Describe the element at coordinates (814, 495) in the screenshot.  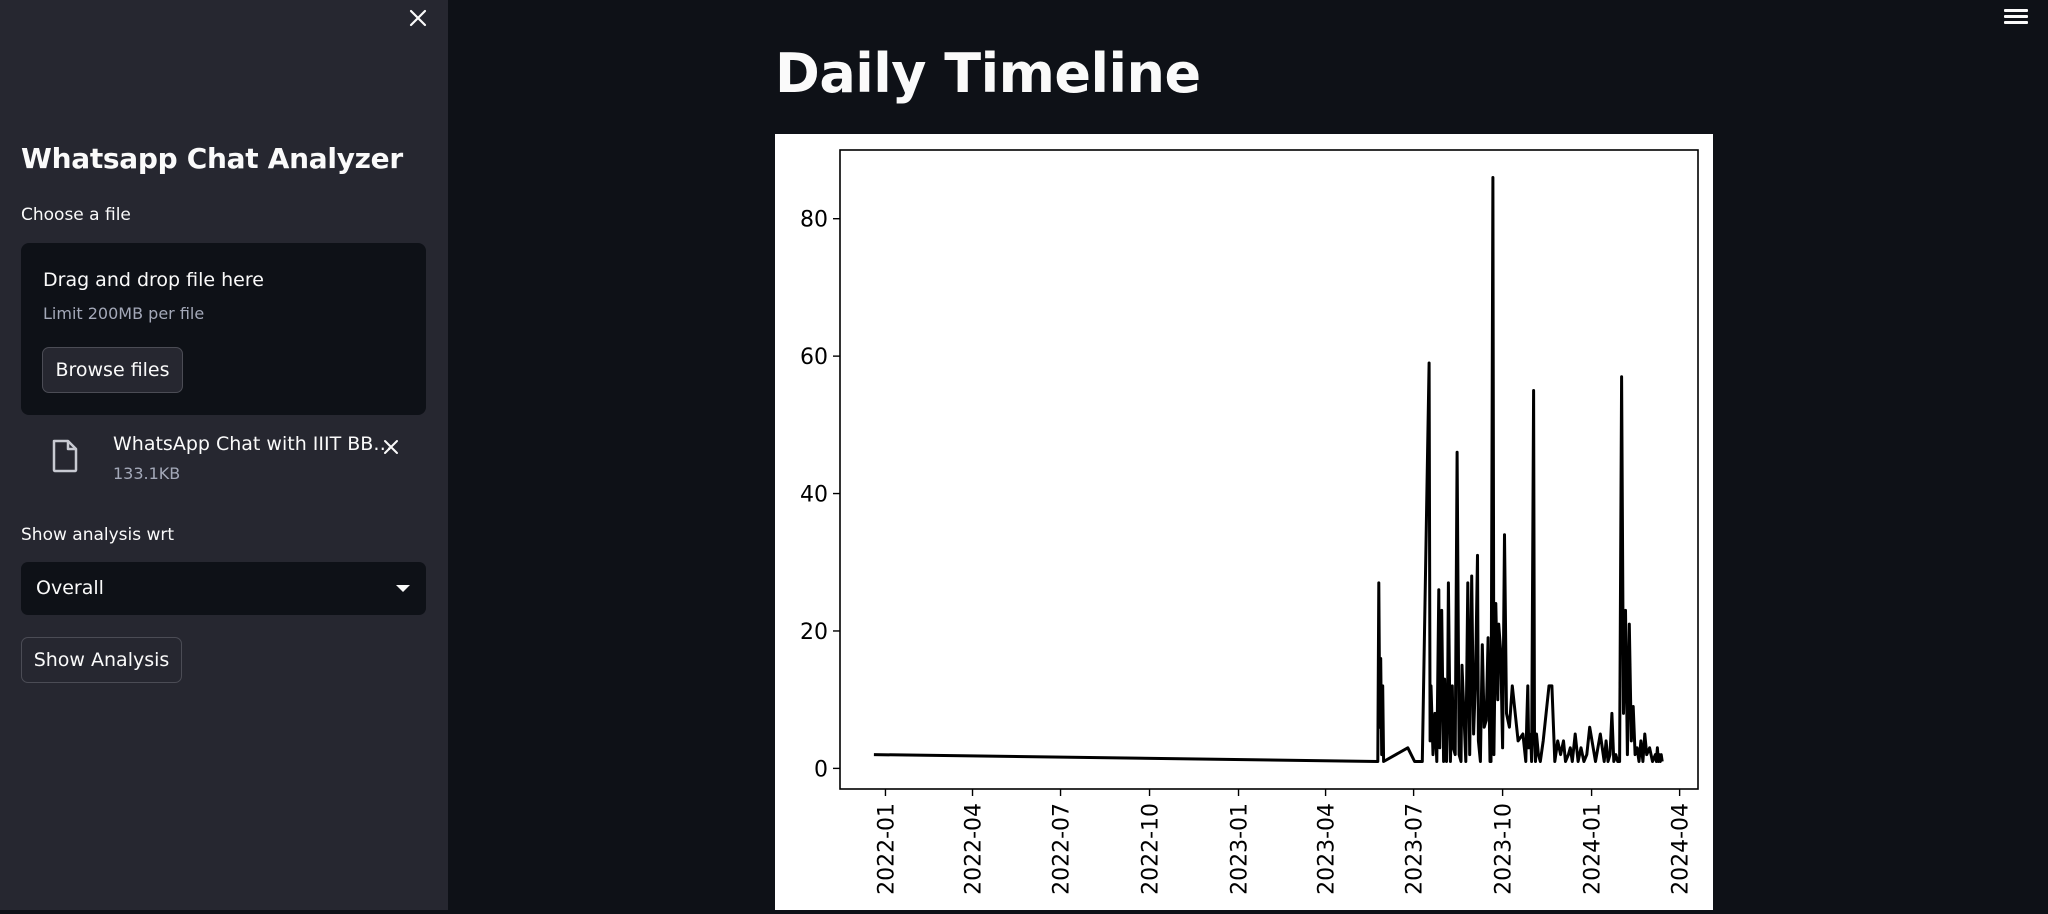
I see `y-tick-label: 40` at that location.